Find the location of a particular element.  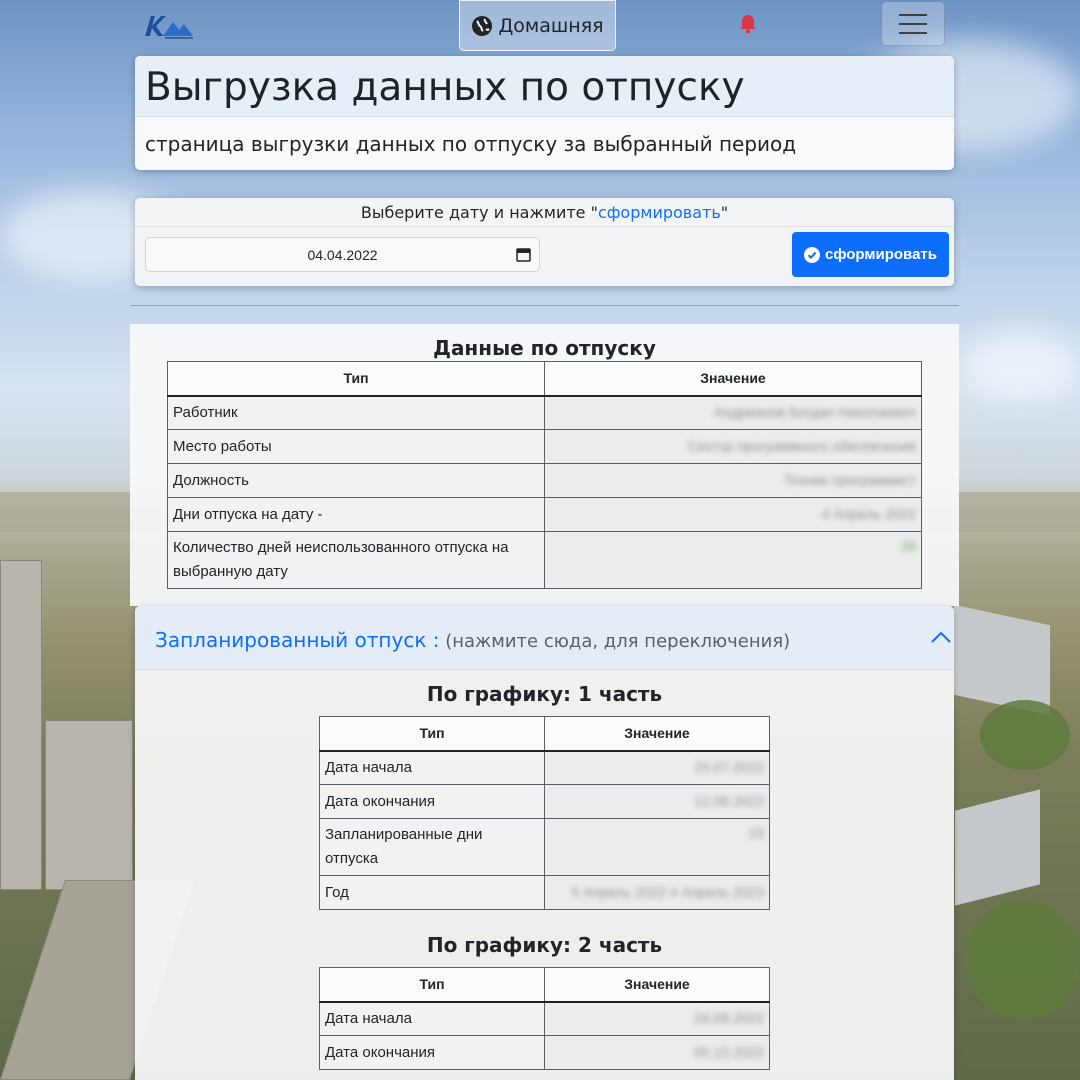

home-label: Домашняя is located at coordinates (551, 25).